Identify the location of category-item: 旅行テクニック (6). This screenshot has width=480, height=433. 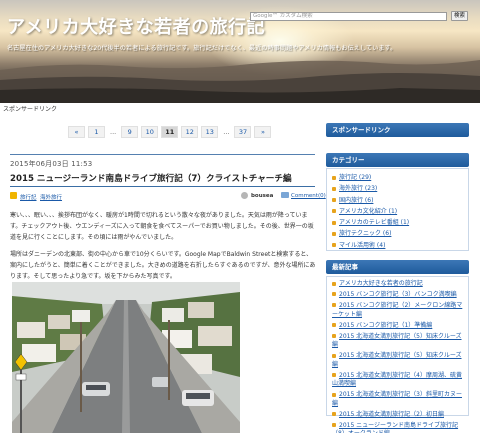
(397, 233).